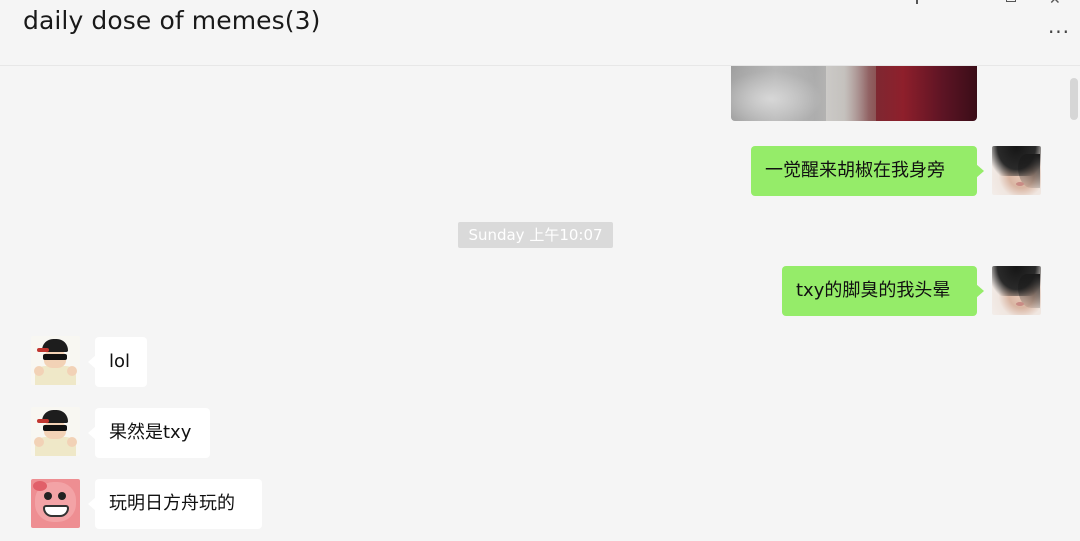  What do you see at coordinates (55, 503) in the screenshot?
I see `pig-avatar` at bounding box center [55, 503].